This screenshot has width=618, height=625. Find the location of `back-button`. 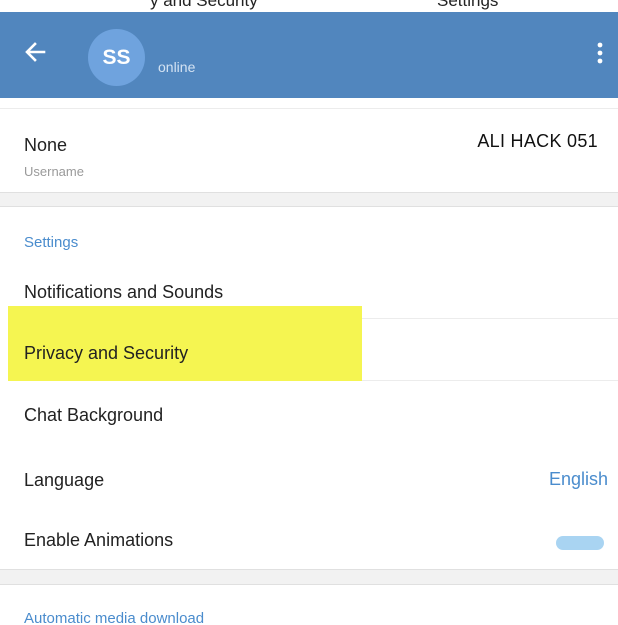

back-button is located at coordinates (36, 52).